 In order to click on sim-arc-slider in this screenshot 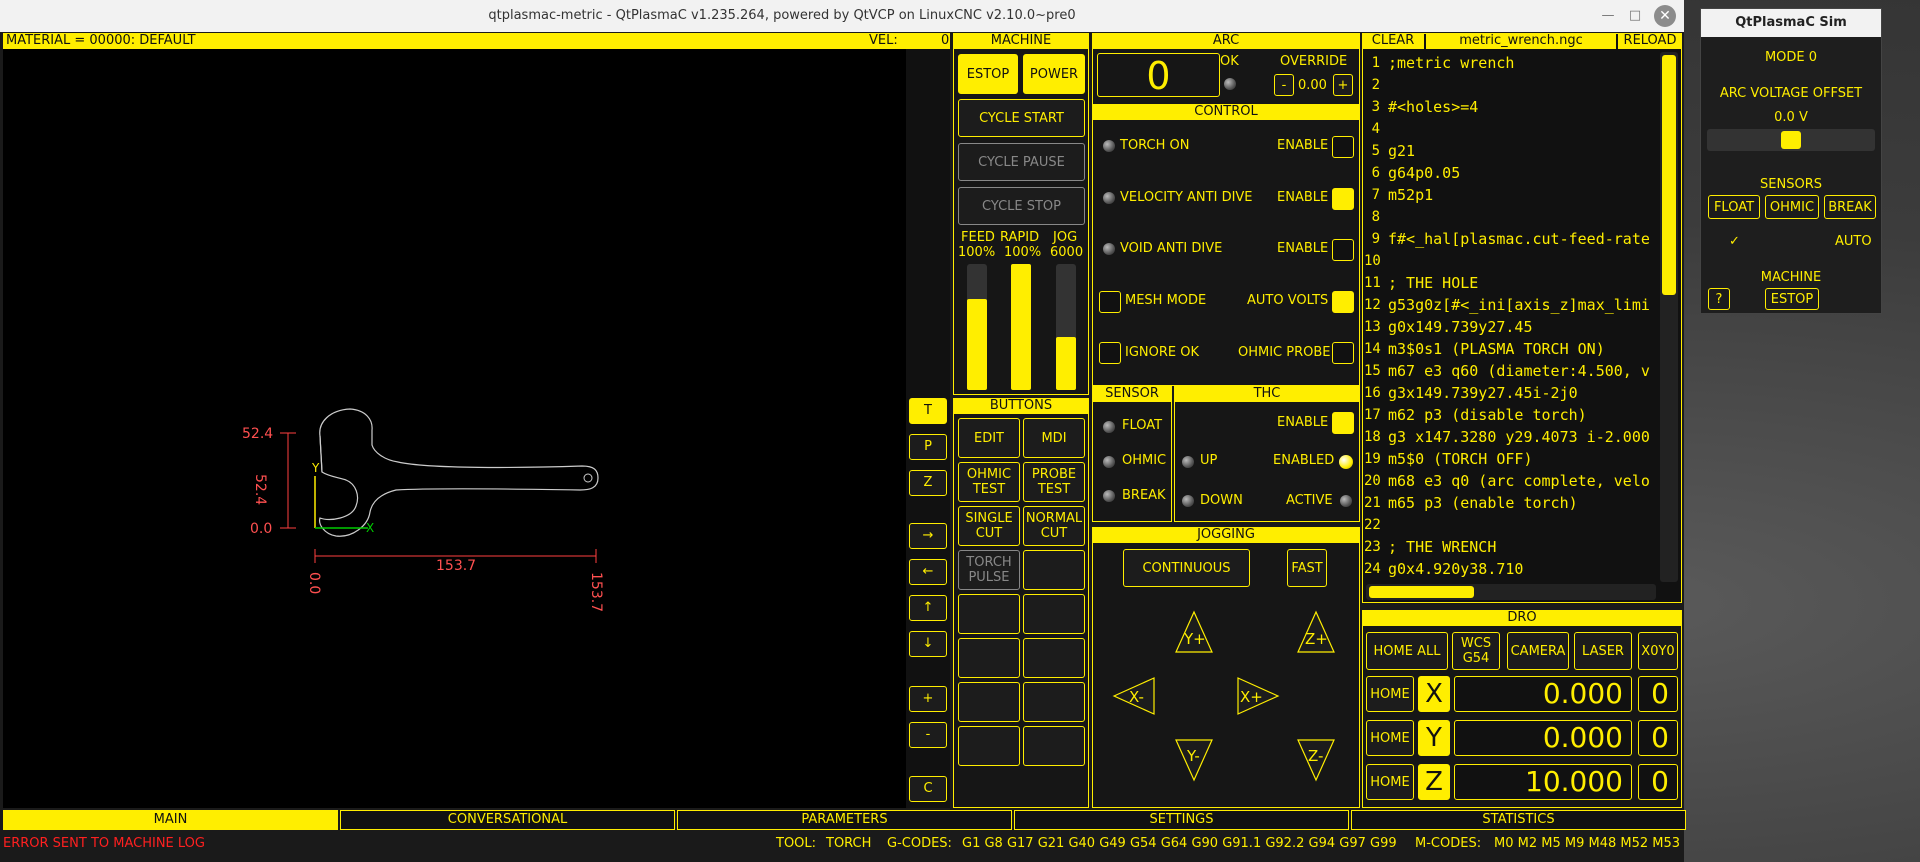, I will do `click(1791, 140)`.